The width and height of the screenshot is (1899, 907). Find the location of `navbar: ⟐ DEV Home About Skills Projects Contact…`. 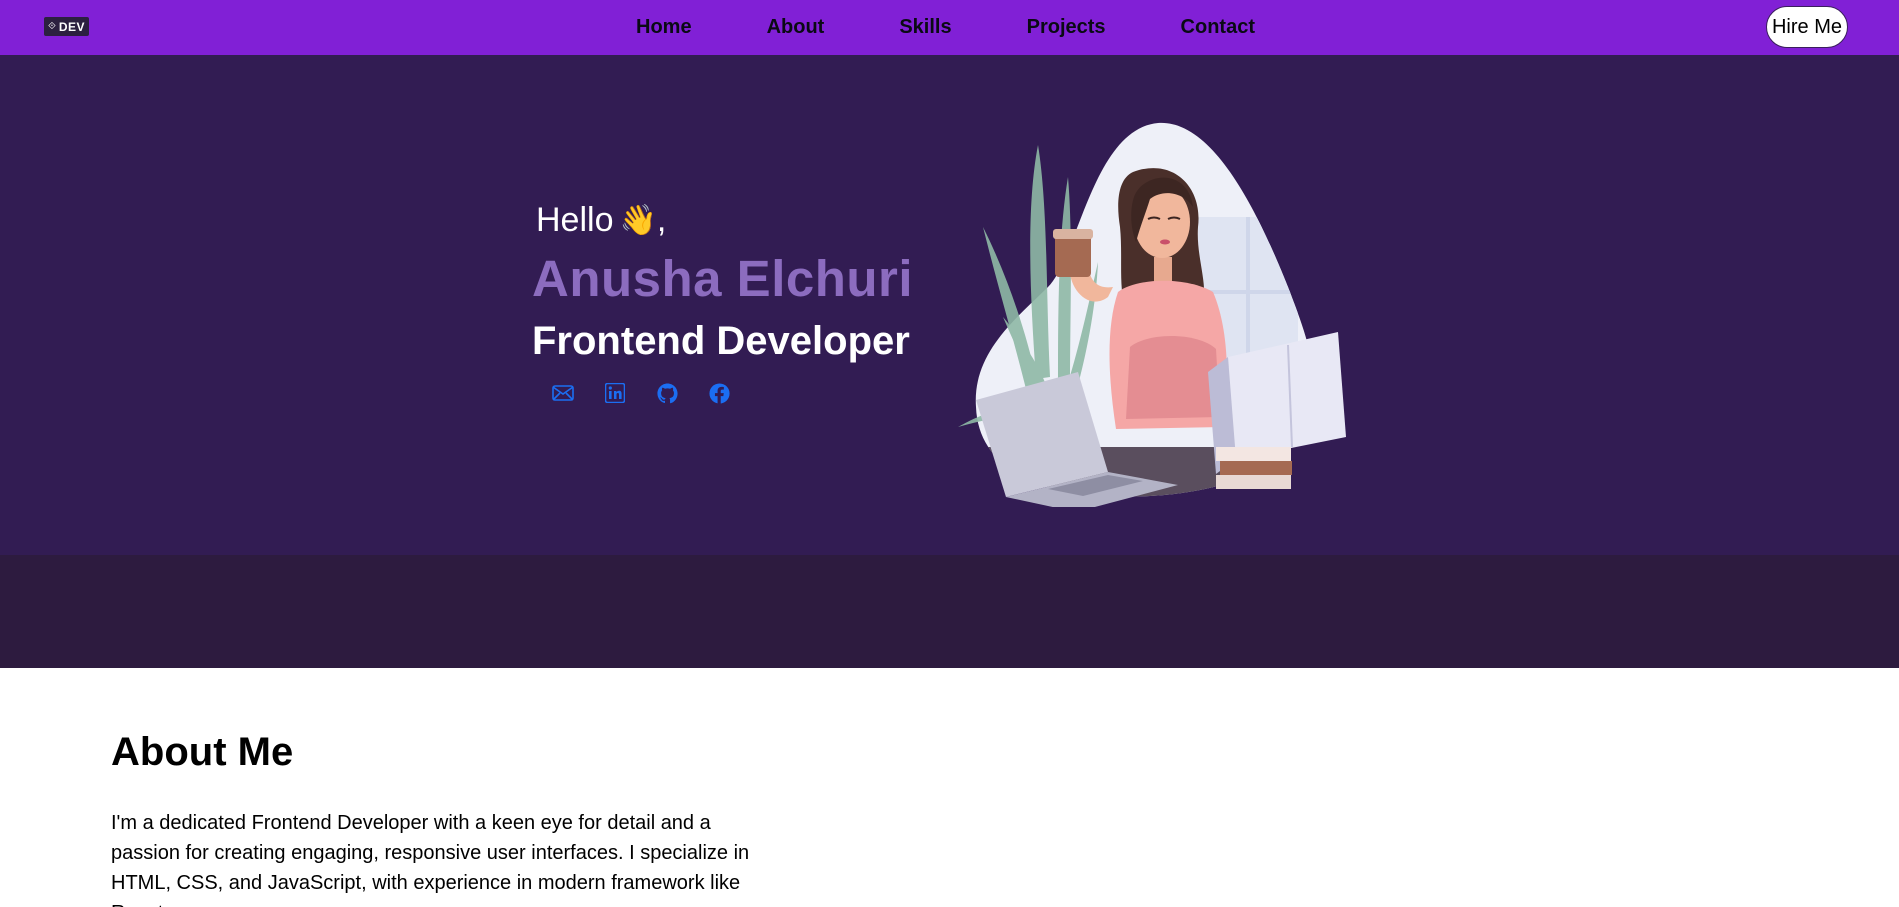

navbar: ⟐ DEV Home About Skills Projects Contact… is located at coordinates (949, 27).